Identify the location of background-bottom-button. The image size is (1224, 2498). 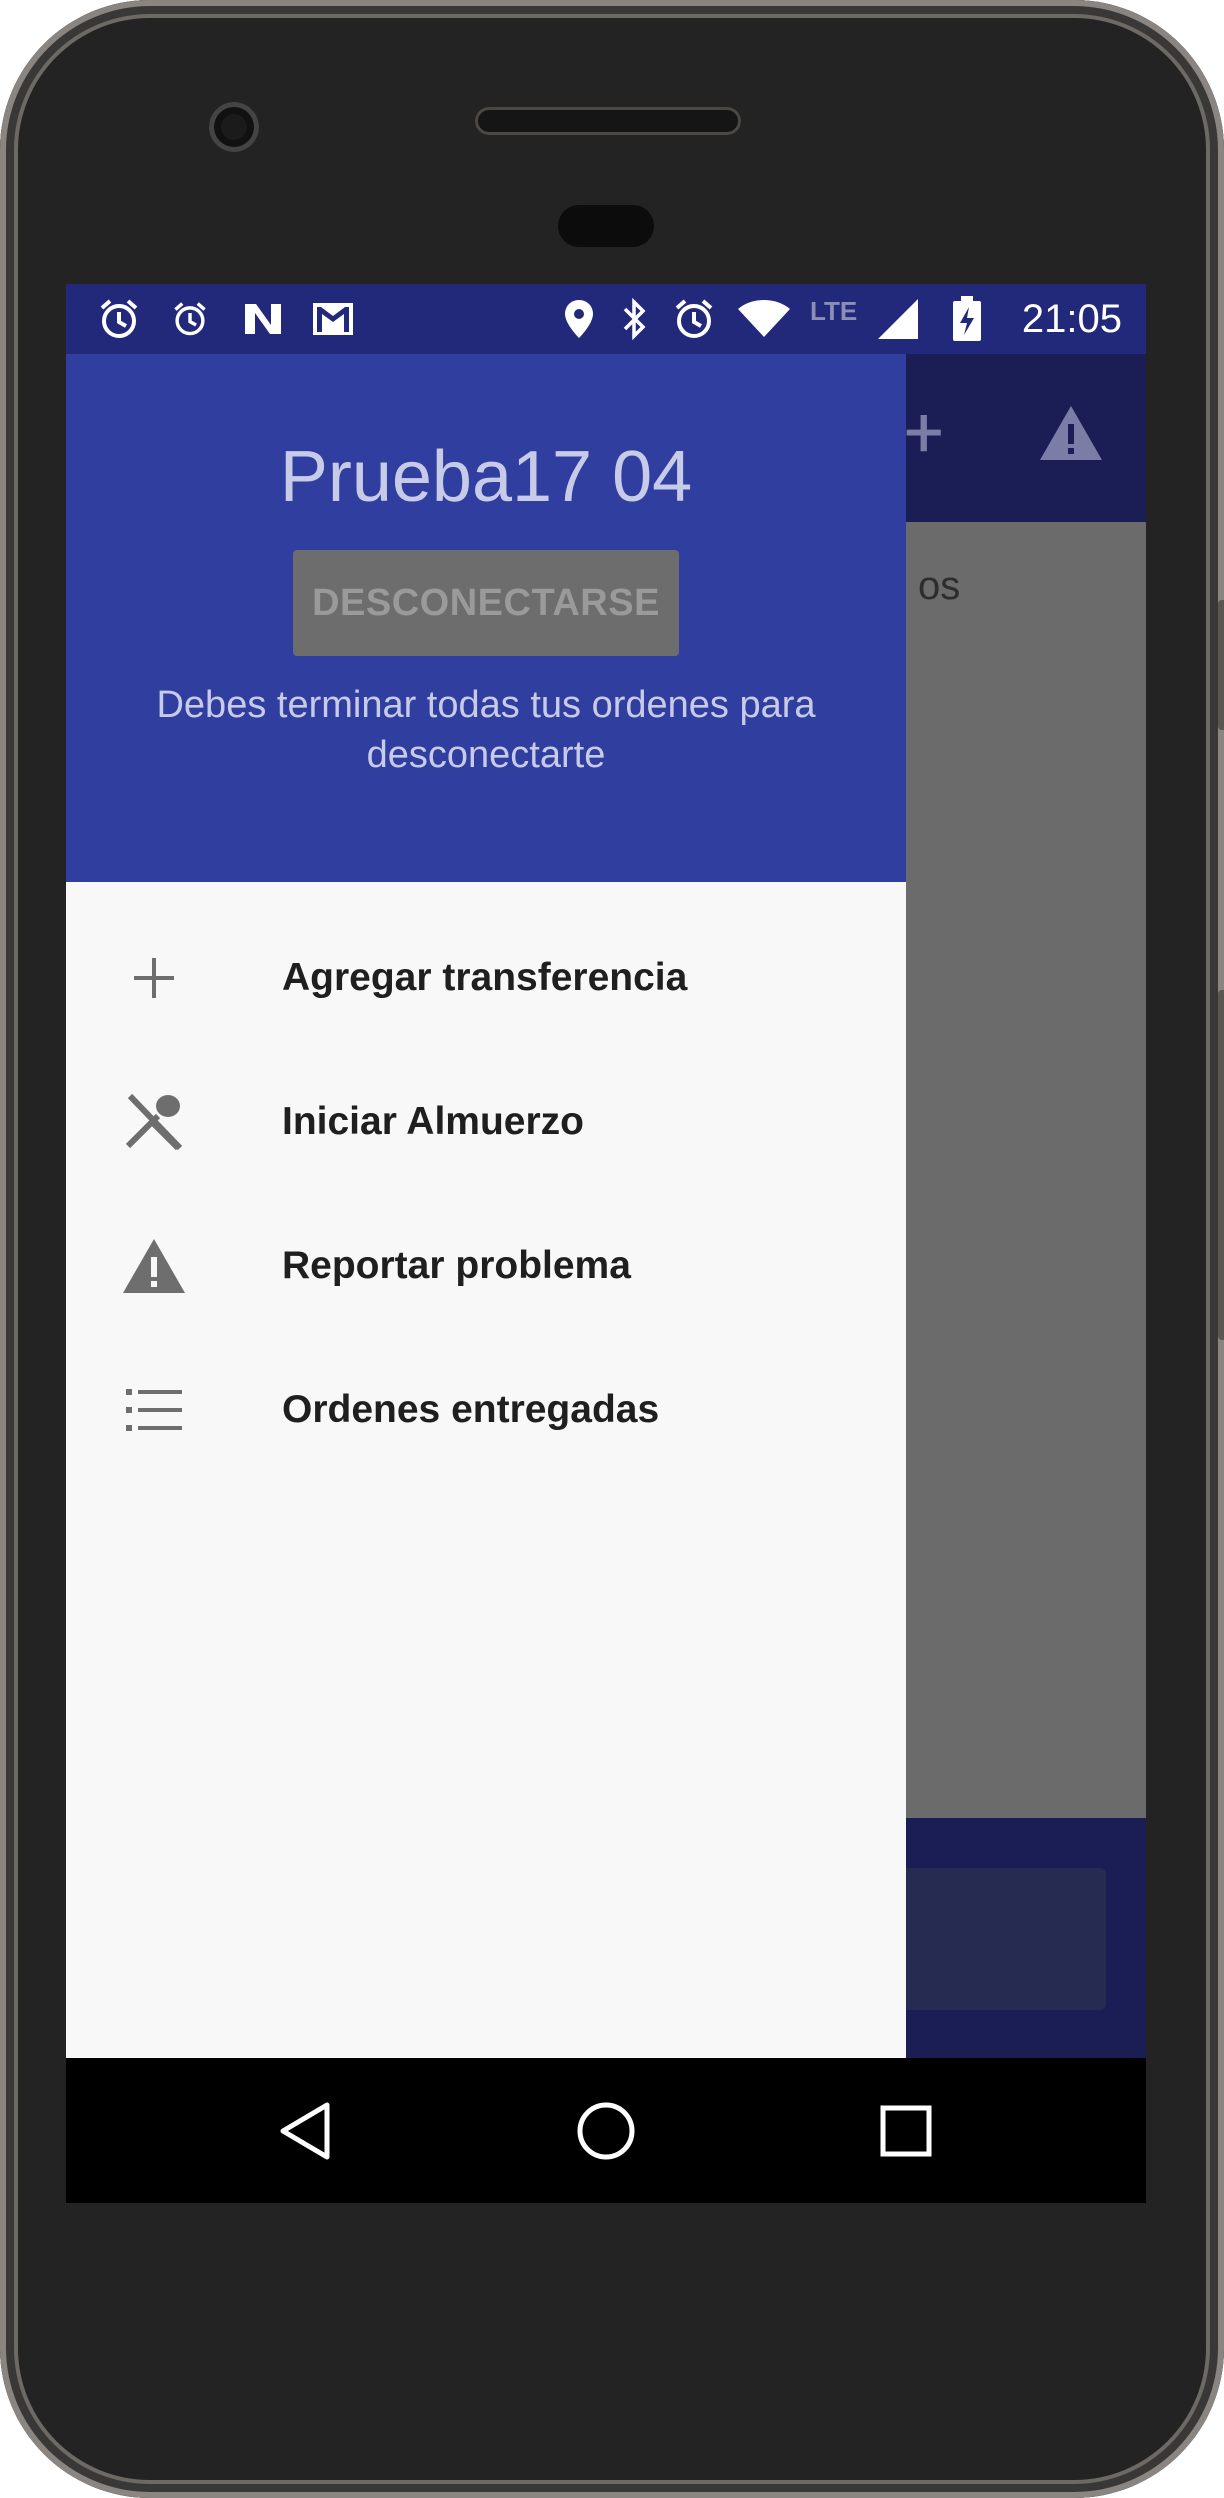
(1001, 1939).